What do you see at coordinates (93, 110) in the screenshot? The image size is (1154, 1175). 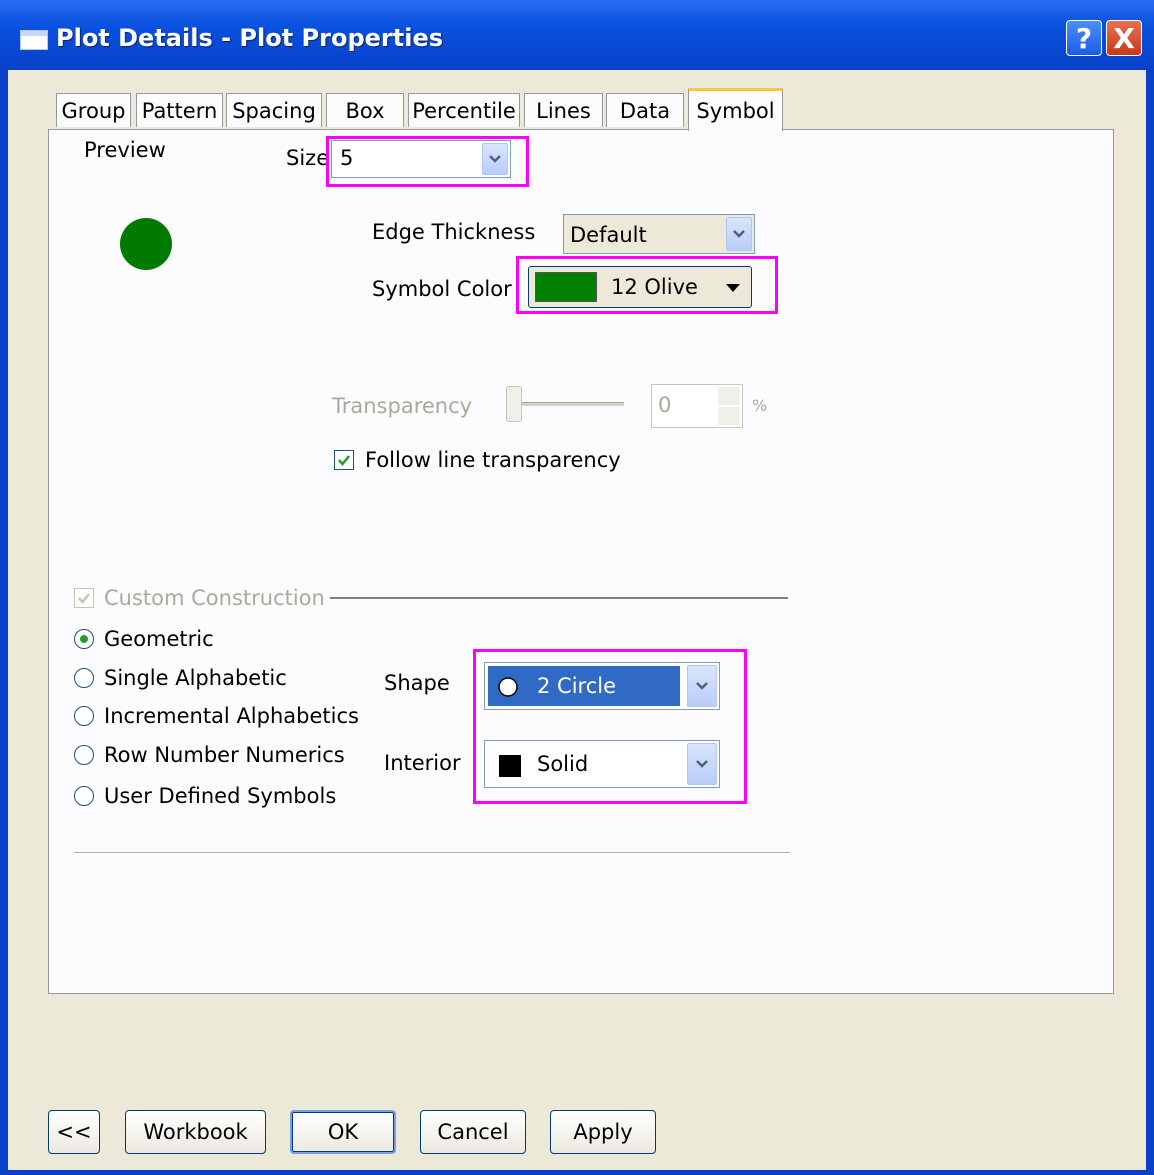 I see `tab-group: Group` at bounding box center [93, 110].